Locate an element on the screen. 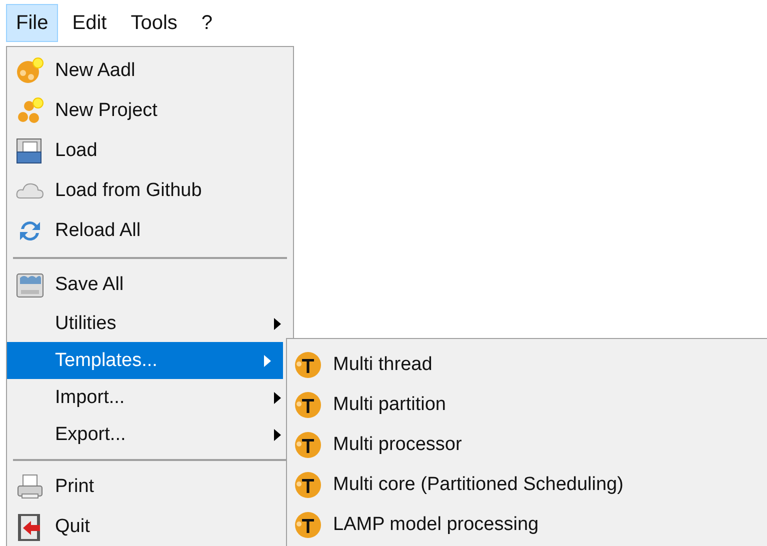 This screenshot has width=767, height=546. menu-item: Save All is located at coordinates (150, 285).